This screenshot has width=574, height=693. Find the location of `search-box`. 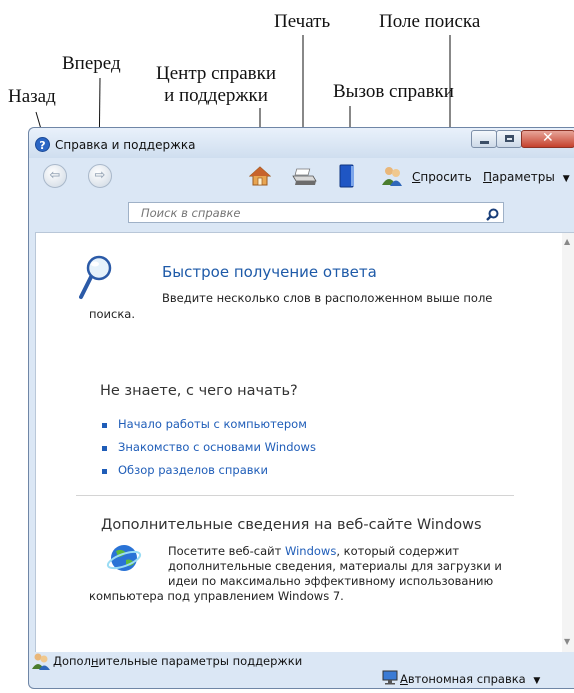

search-box is located at coordinates (316, 212).